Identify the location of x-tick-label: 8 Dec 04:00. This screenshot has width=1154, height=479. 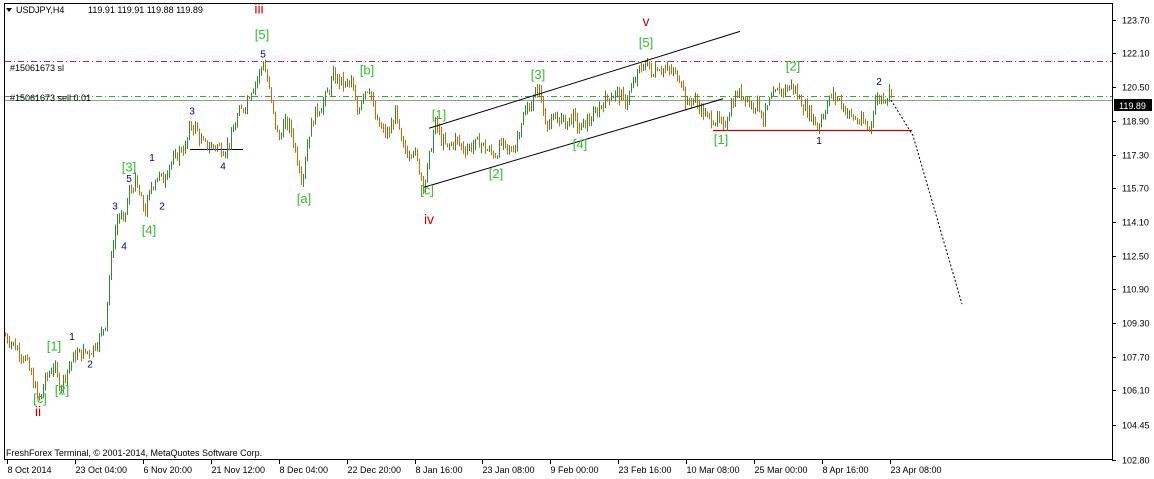
(304, 470).